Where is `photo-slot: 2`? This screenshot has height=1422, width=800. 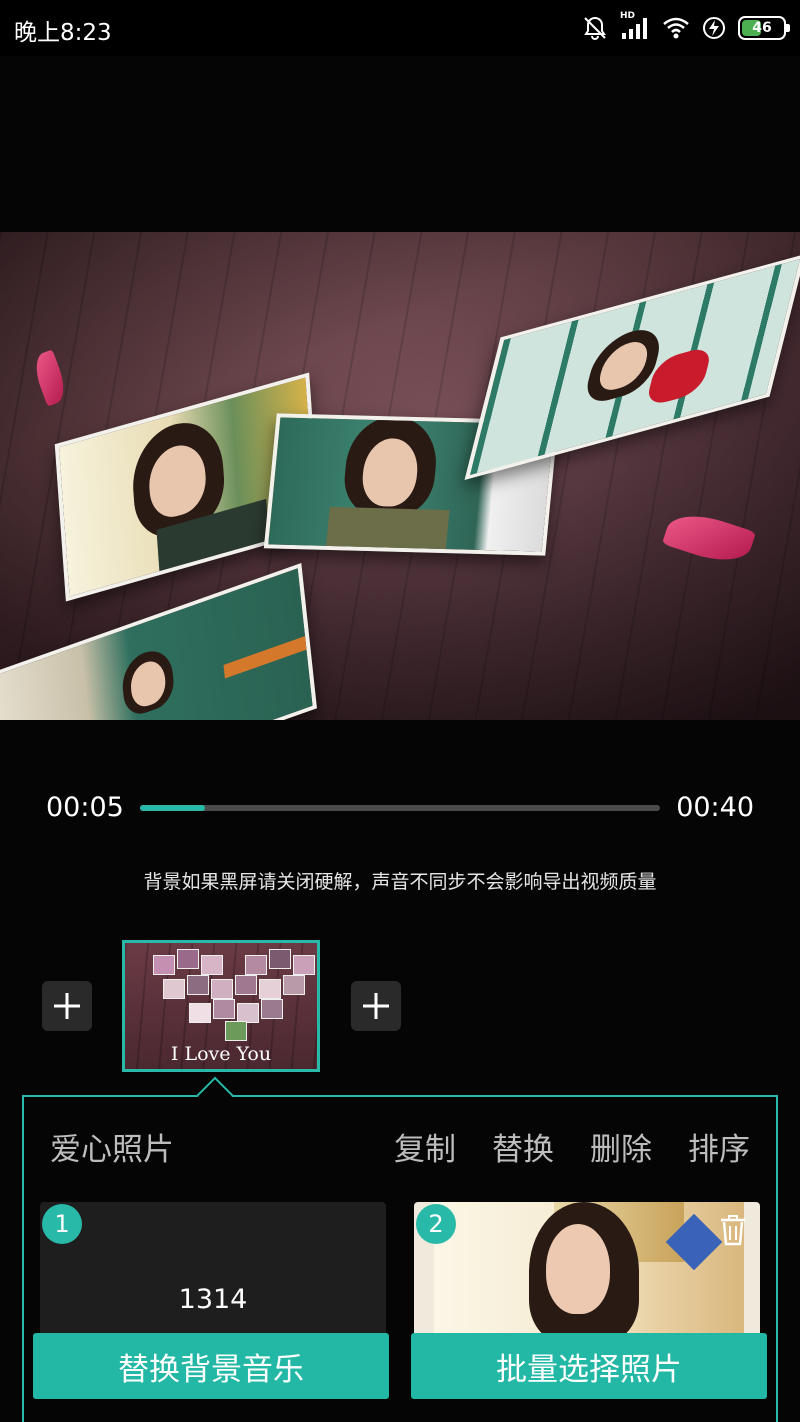
photo-slot: 2 is located at coordinates (587, 1272).